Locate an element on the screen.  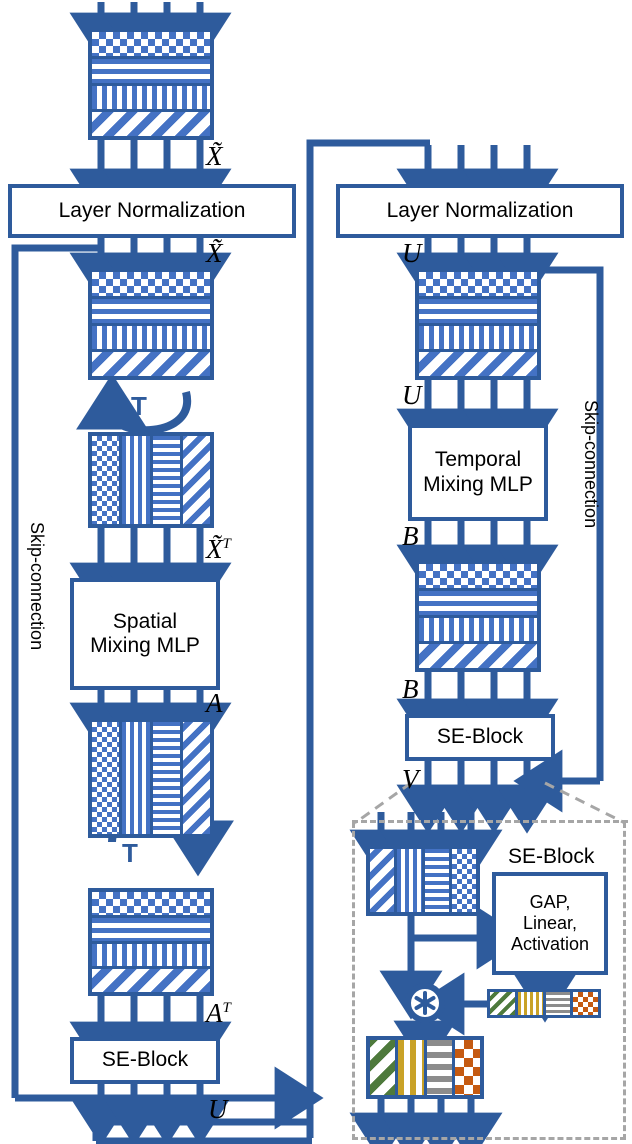
gap-line-1: GAP, is located at coordinates (550, 902).